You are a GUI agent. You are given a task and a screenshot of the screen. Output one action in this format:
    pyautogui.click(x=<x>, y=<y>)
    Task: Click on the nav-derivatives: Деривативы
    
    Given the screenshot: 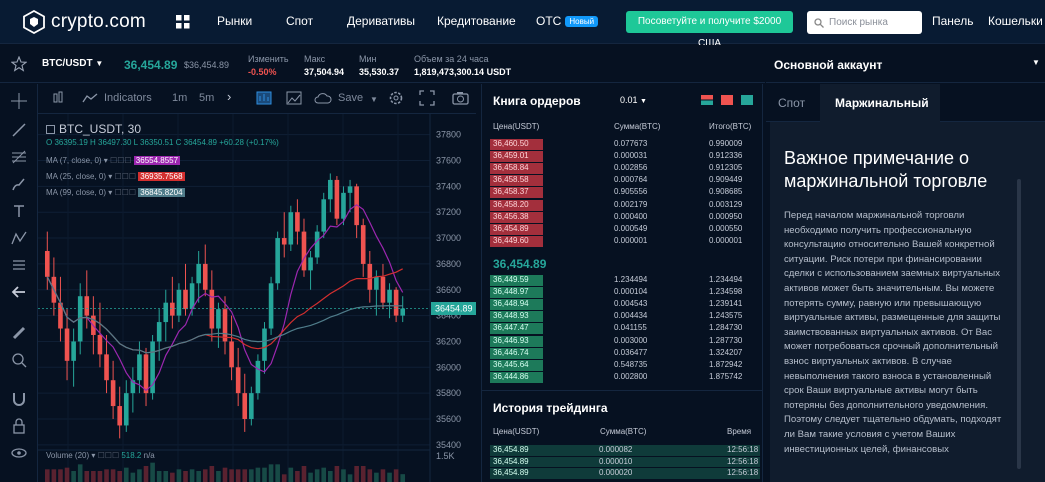 What is the action you would take?
    pyautogui.click(x=381, y=21)
    